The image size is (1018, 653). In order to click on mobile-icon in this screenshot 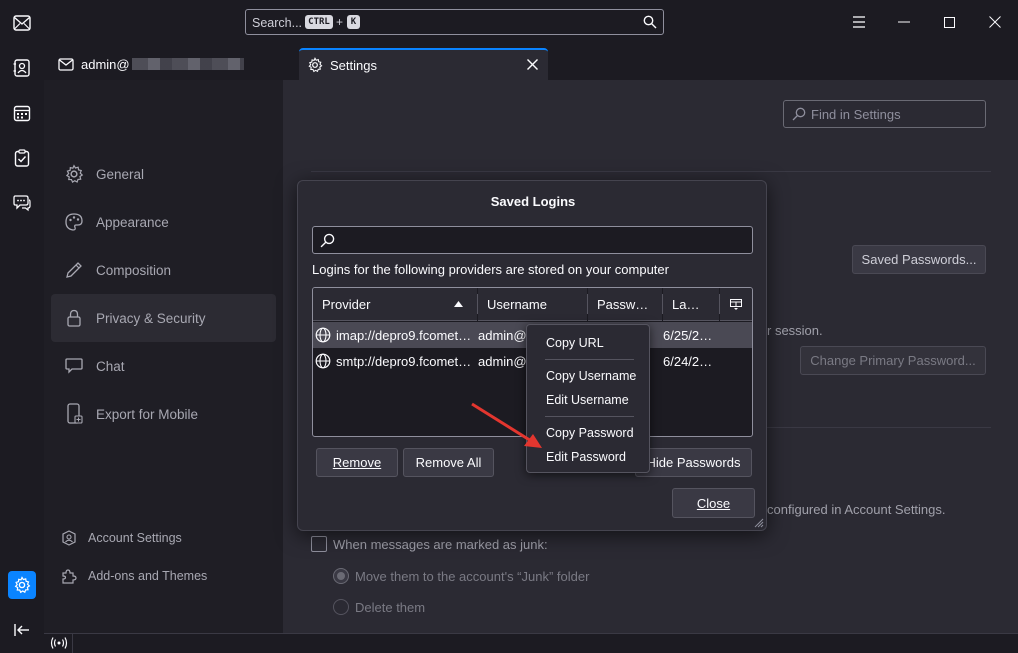, I will do `click(74, 414)`.